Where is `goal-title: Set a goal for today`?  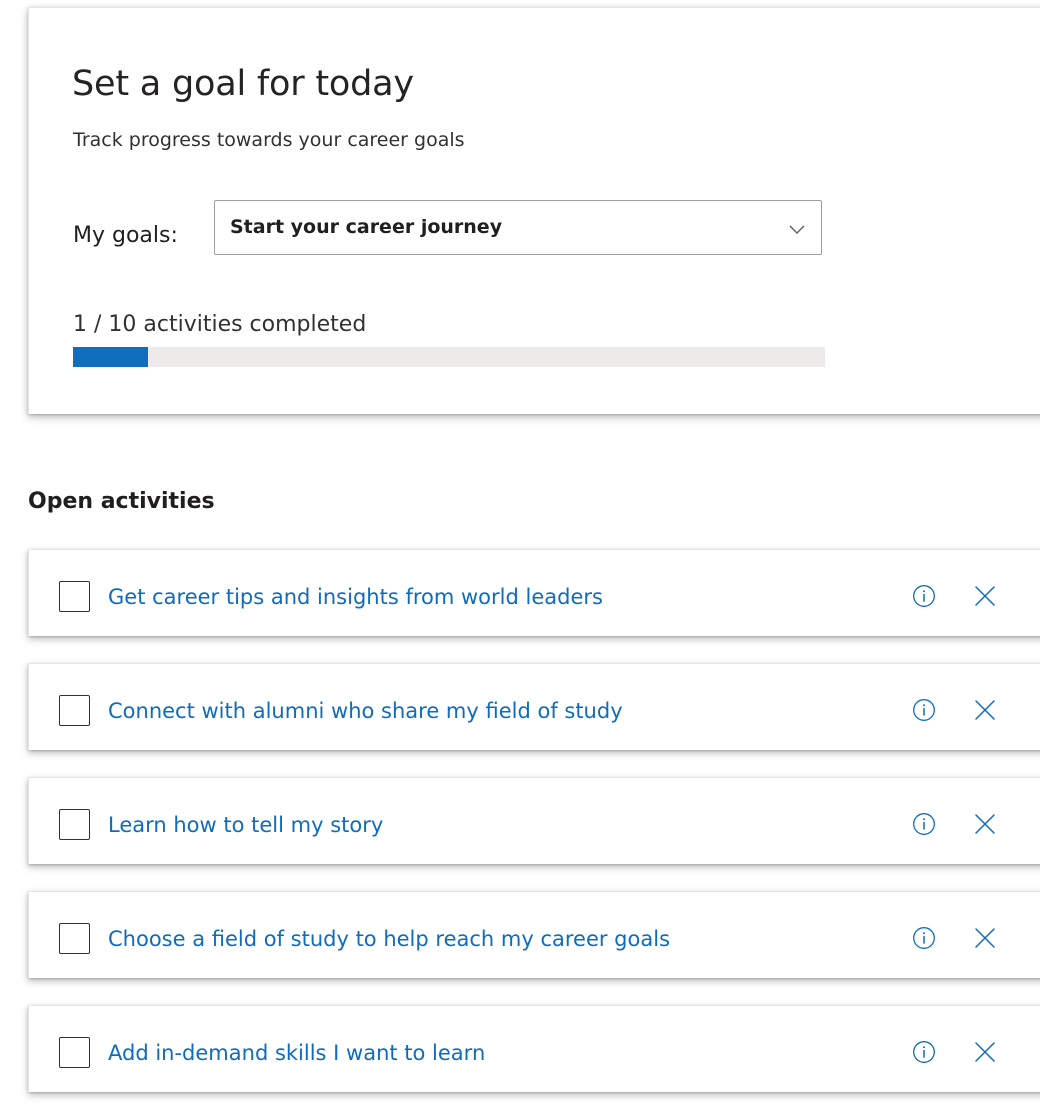
goal-title: Set a goal for today is located at coordinates (243, 84).